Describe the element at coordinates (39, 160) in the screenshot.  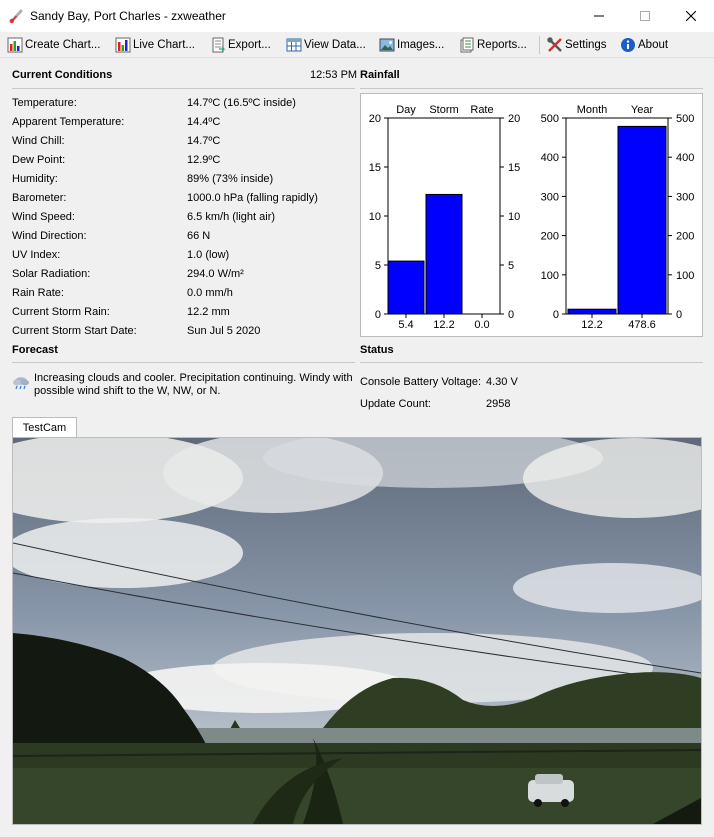
I see `dew-point-label: Dew Point:` at that location.